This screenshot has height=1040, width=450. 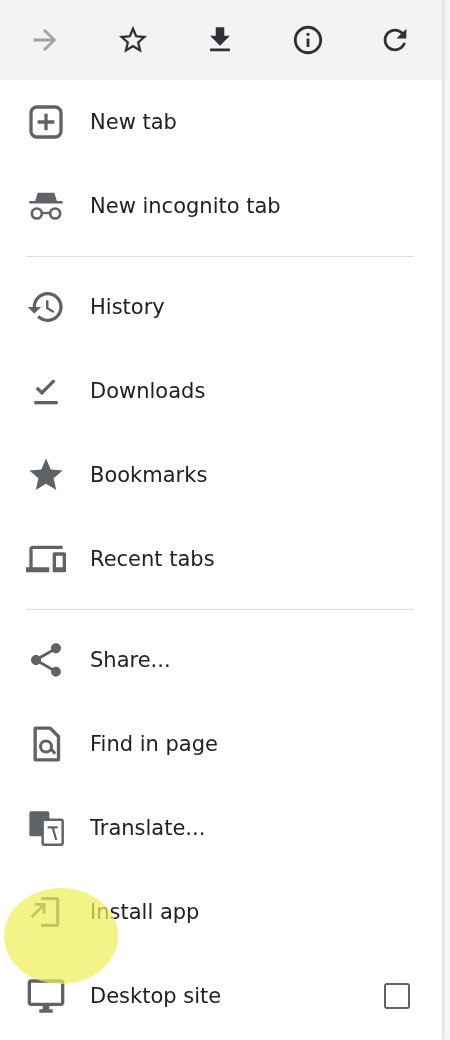 I want to click on menu-item: New tab, so click(x=221, y=122).